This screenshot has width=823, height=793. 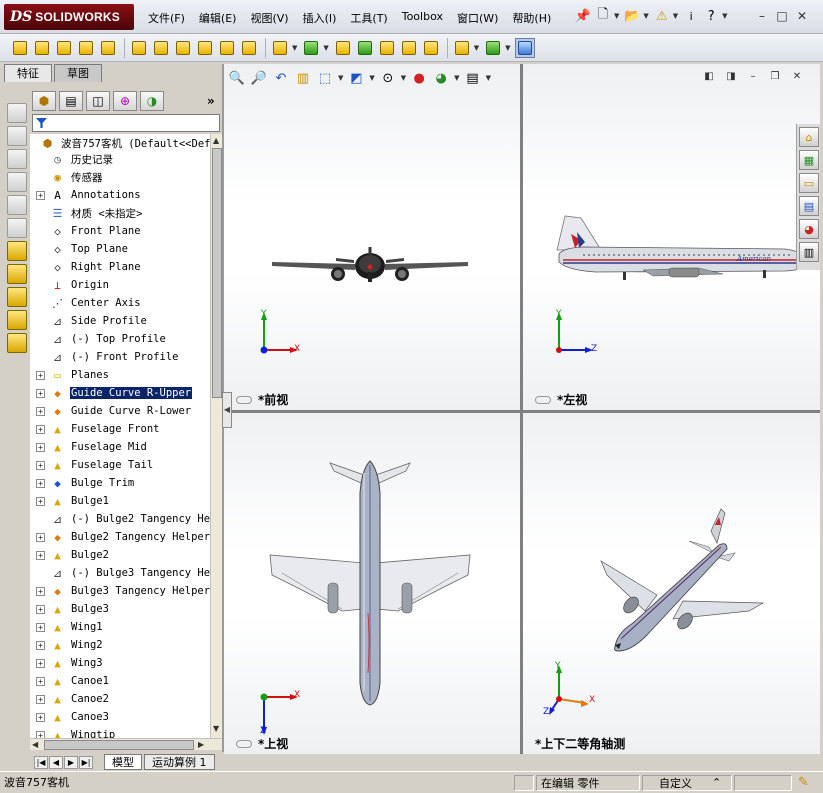 I want to click on tree-node: + ▲ Fuselage Tail, so click(x=92, y=465).